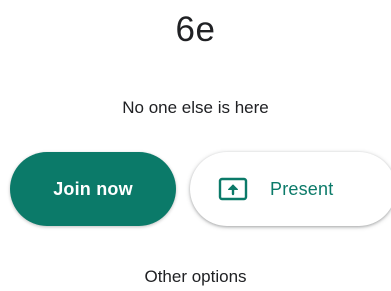  What do you see at coordinates (302, 188) in the screenshot?
I see `present-label: Present` at bounding box center [302, 188].